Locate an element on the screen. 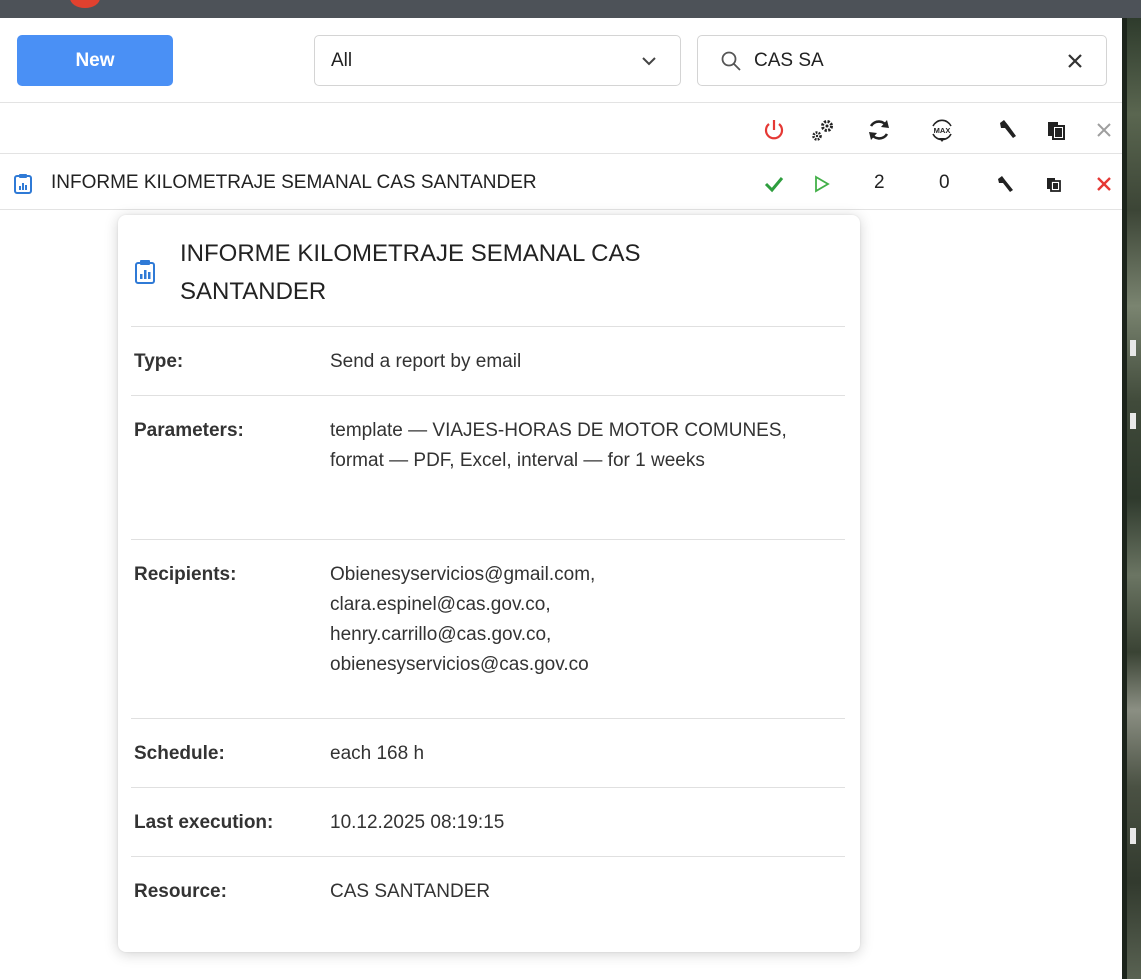  row-divider is located at coordinates (561, 209).